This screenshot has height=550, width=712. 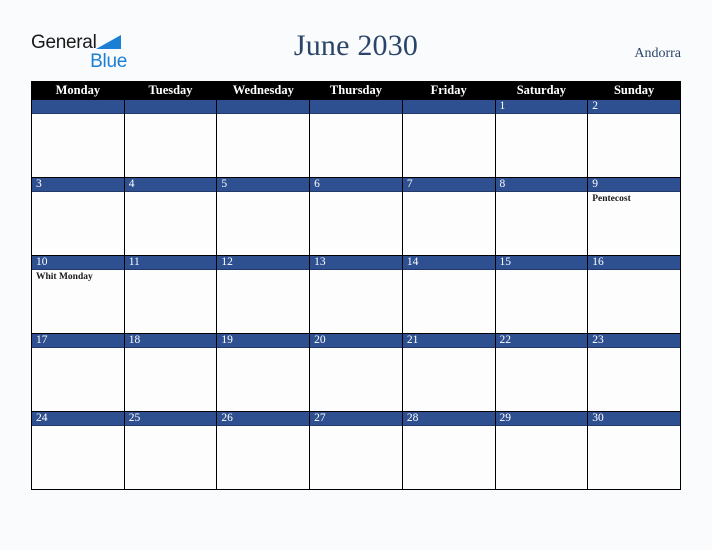 I want to click on calendar-day-cell: 19, so click(x=263, y=372).